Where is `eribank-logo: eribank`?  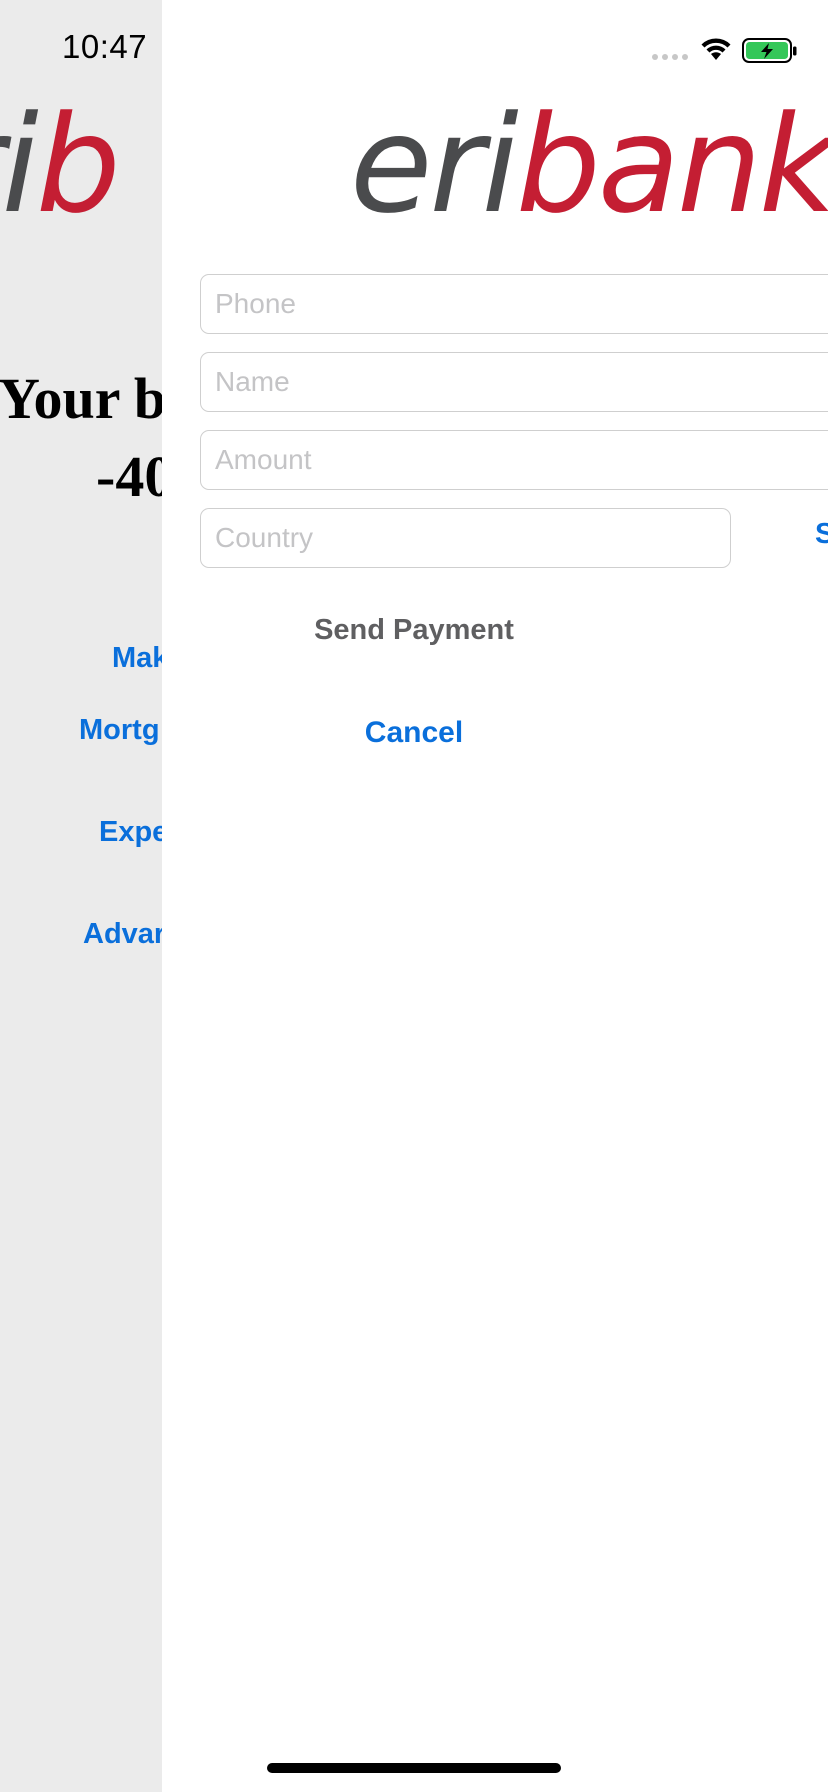
eribank-logo: eribank is located at coordinates (589, 165).